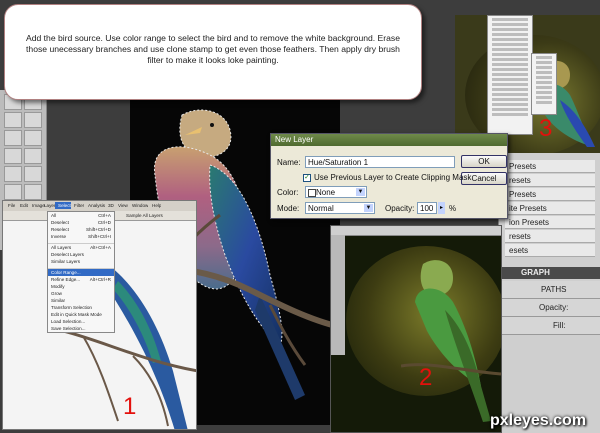 The image size is (600, 433). What do you see at coordinates (33, 192) in the screenshot?
I see `type-tool-icon` at bounding box center [33, 192].